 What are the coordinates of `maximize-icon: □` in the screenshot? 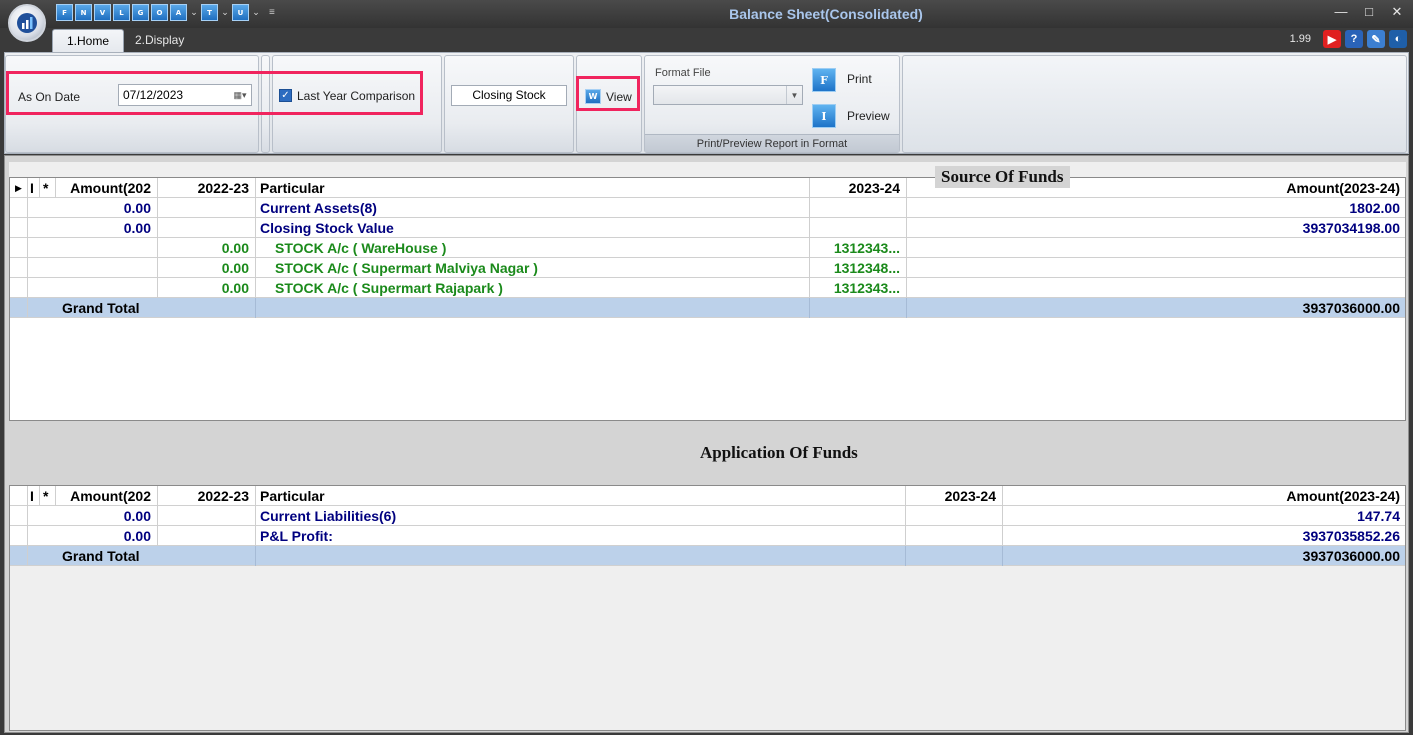 It's located at (1369, 12).